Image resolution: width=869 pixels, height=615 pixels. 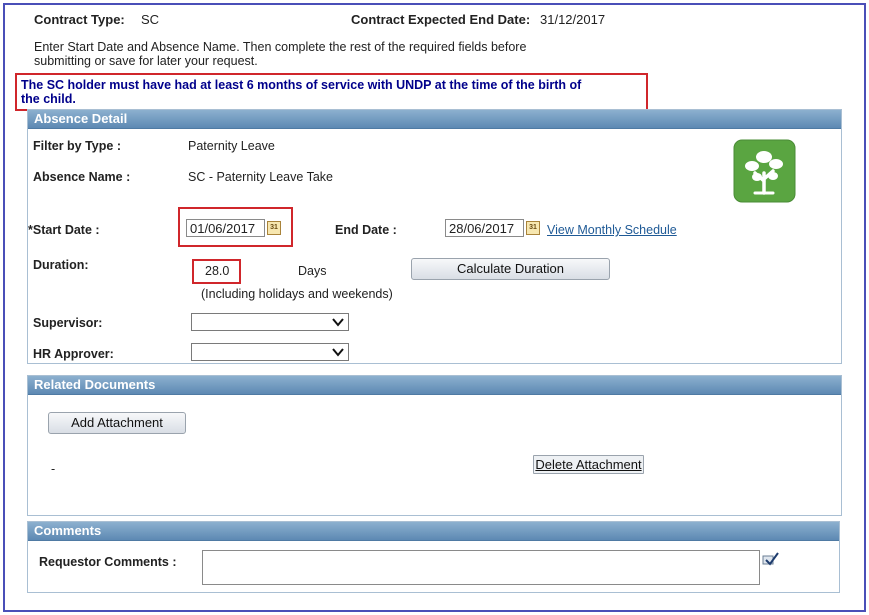 I want to click on requestor-comments-input, so click(x=481, y=567).